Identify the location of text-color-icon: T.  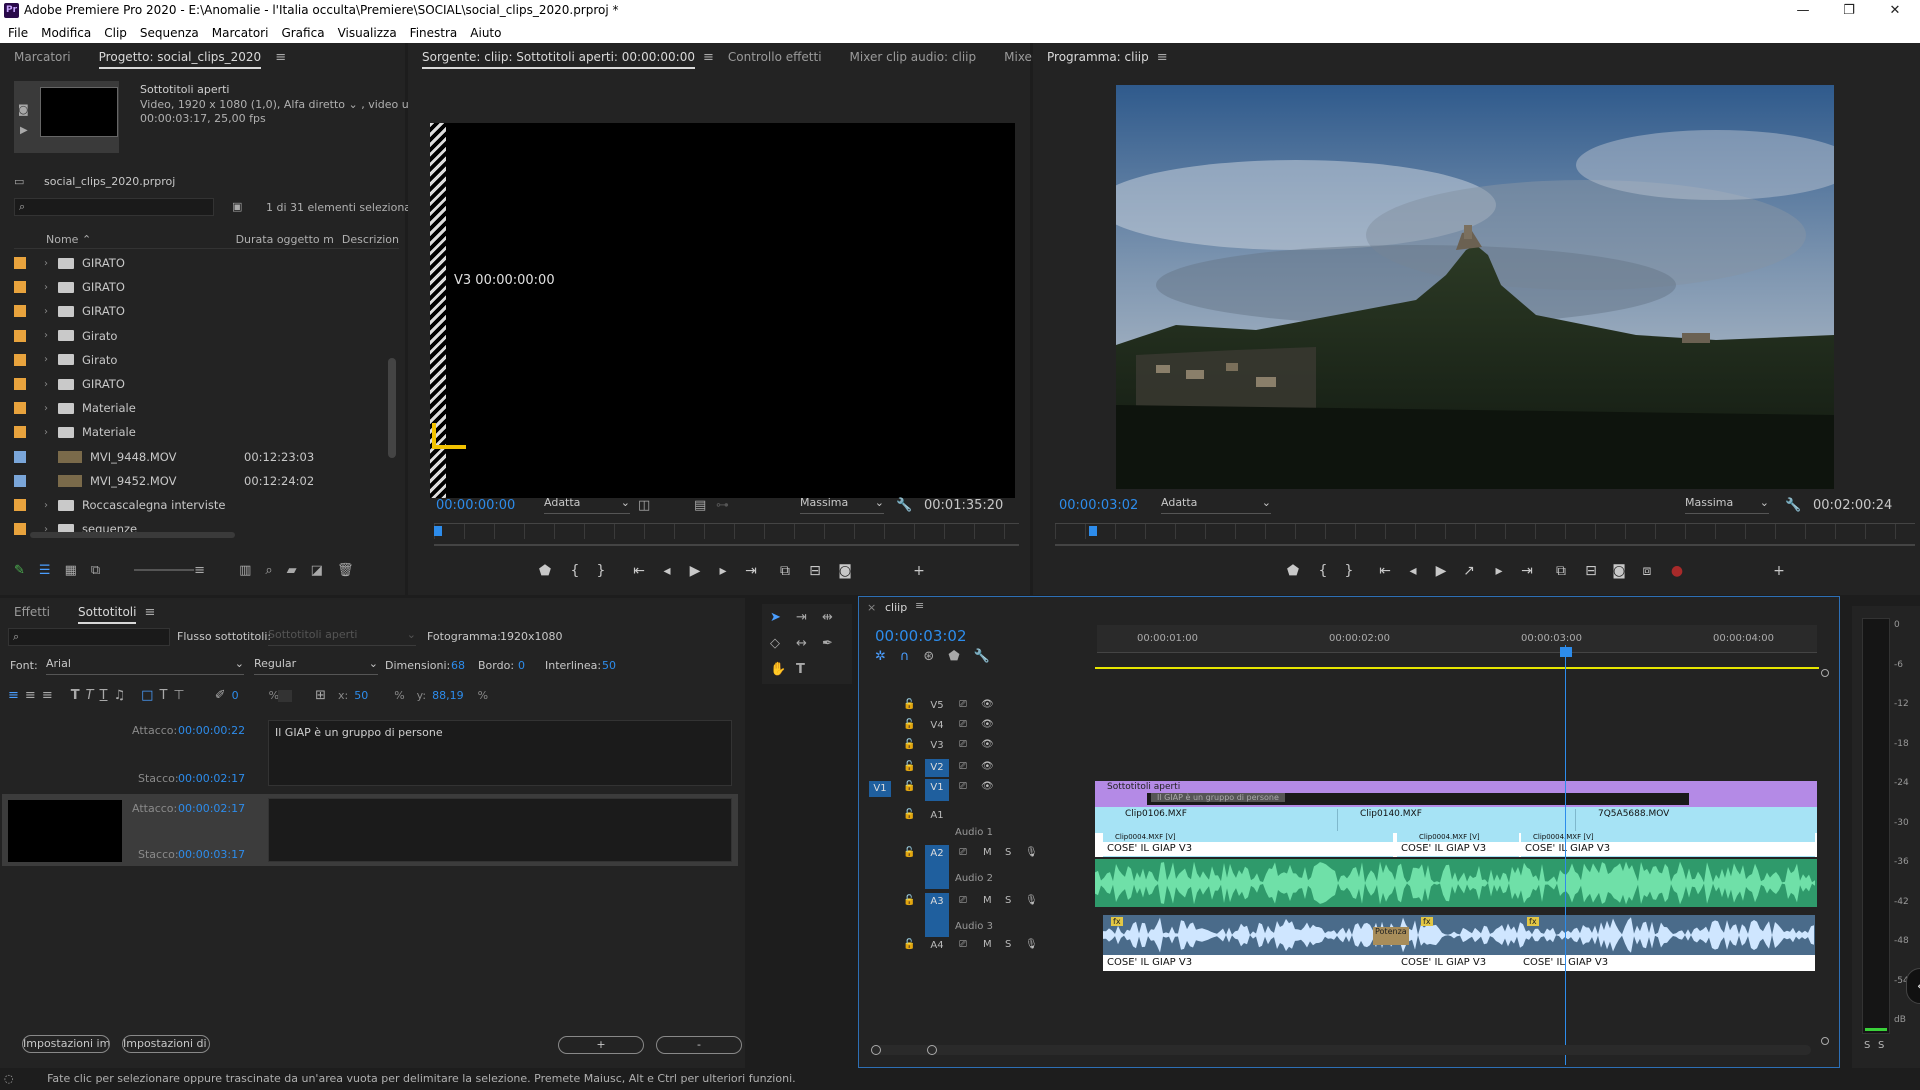
(163, 695).